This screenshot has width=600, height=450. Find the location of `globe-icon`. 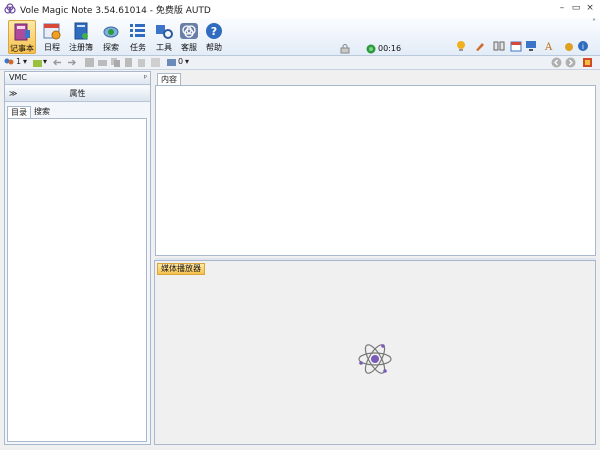

globe-icon is located at coordinates (371, 49).